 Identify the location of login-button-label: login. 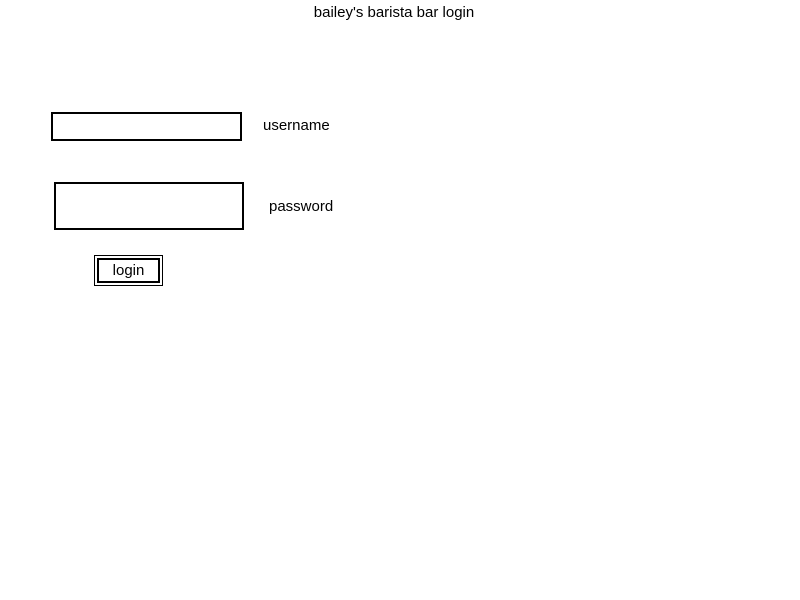
(128, 270).